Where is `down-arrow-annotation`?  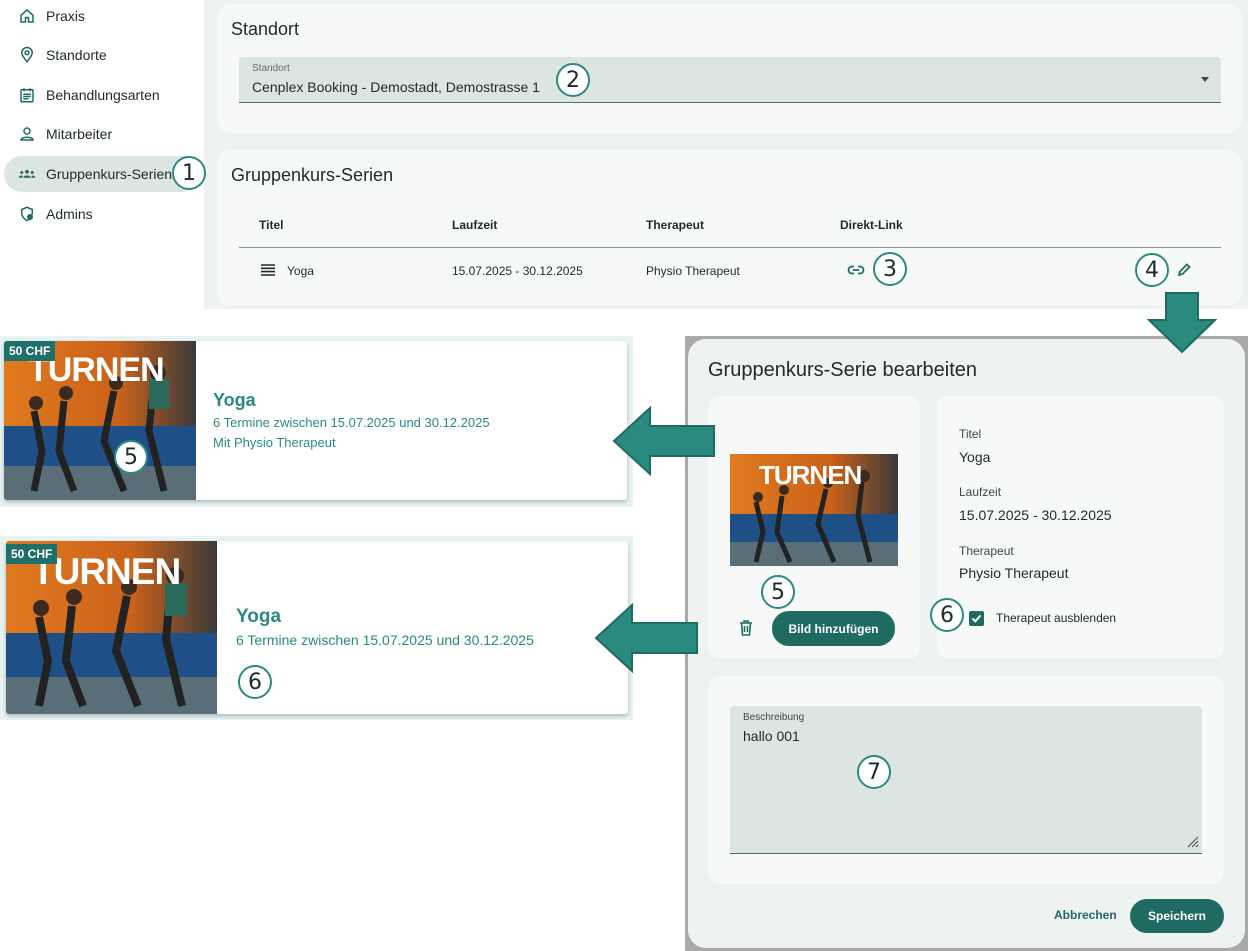
down-arrow-annotation is located at coordinates (1182, 323).